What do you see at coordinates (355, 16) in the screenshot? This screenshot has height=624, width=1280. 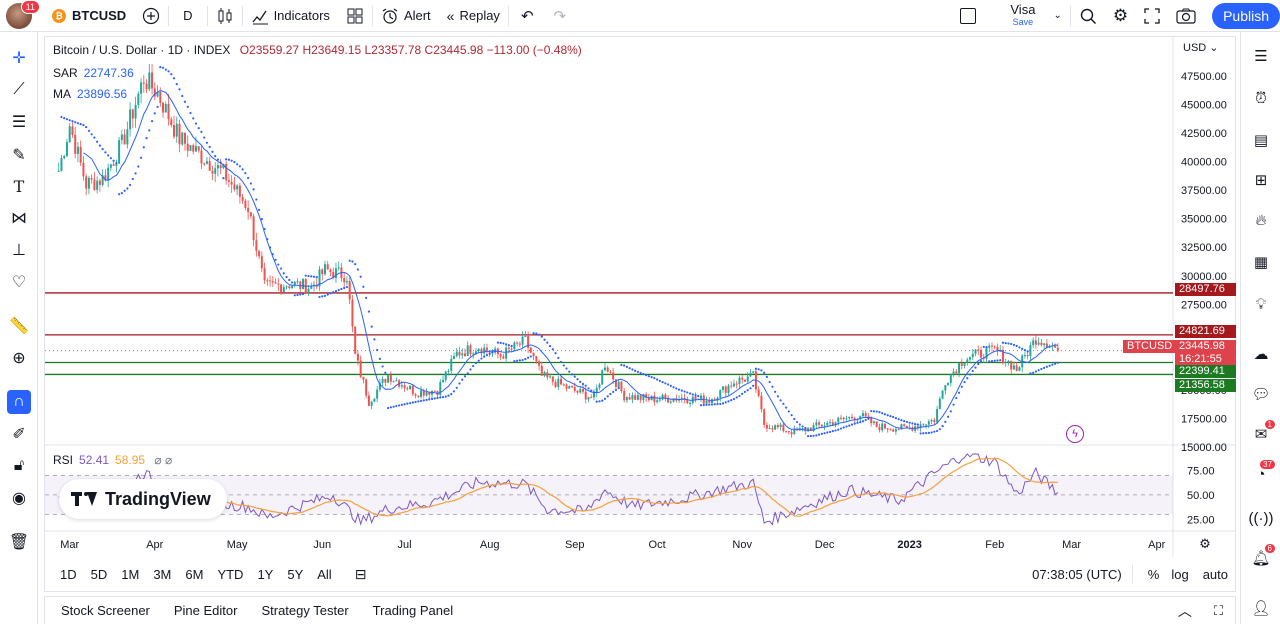 I see `layouts-button` at bounding box center [355, 16].